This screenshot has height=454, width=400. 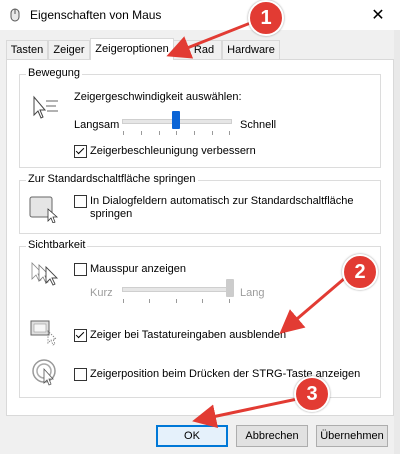 I want to click on group-label-sichtbarkeit: Sichtbarkeit, so click(x=57, y=245).